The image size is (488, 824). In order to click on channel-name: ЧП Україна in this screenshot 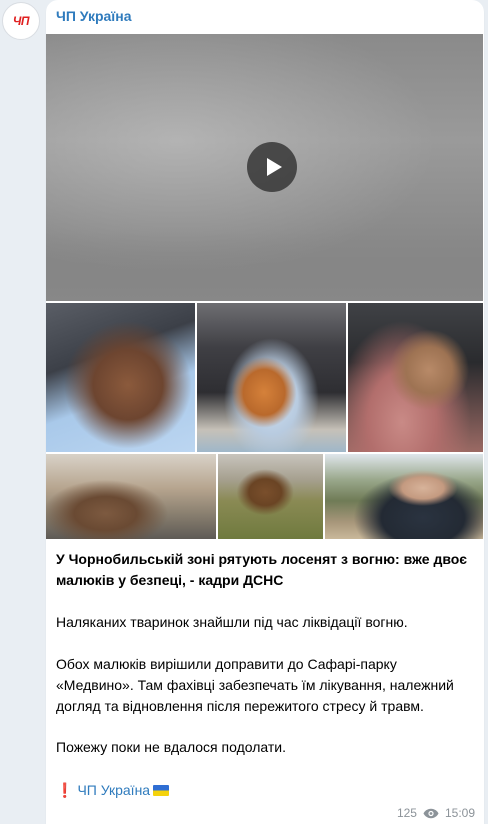, I will do `click(94, 16)`.